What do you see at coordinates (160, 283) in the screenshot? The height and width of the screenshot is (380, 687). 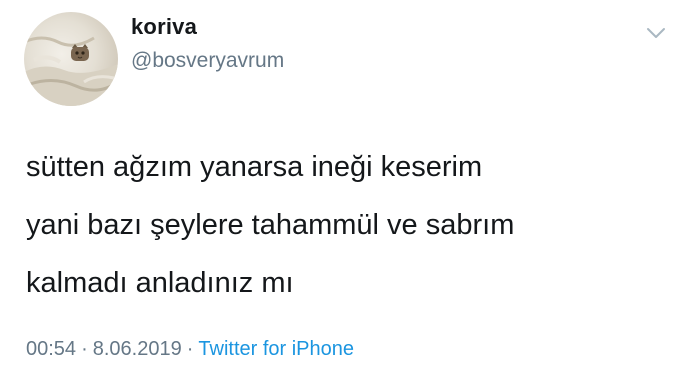 I see `tweet-text-line: kalmadı anladınız mı` at bounding box center [160, 283].